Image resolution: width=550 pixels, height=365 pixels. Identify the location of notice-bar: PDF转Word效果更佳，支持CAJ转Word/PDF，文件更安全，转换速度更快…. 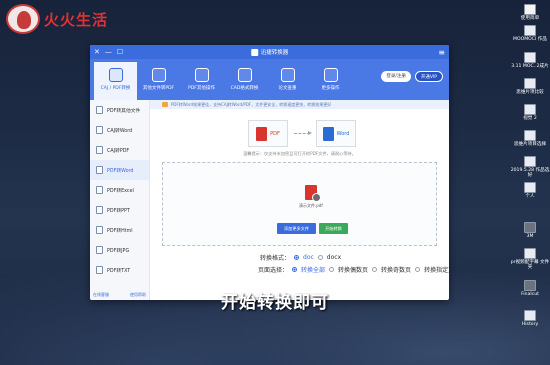
(299, 104).